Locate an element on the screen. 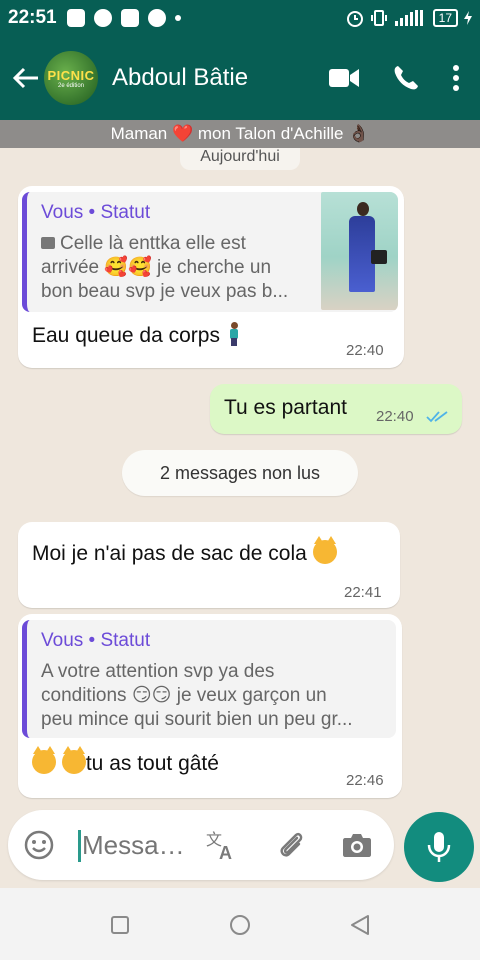 The image size is (480, 960). more-options-button is located at coordinates (456, 78).